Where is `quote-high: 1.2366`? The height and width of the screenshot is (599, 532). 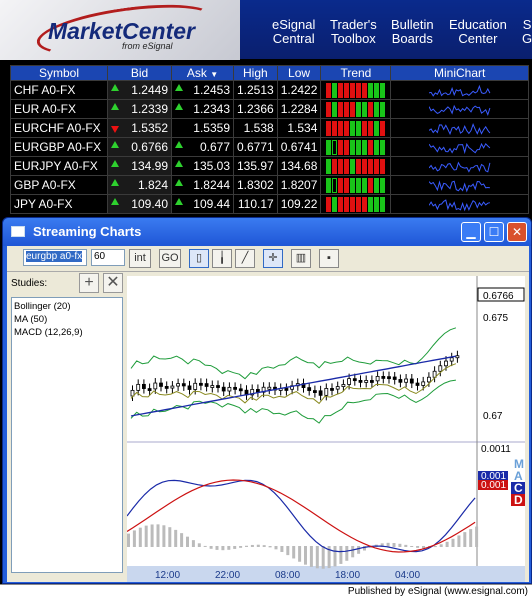
quote-high: 1.2366 is located at coordinates (255, 109).